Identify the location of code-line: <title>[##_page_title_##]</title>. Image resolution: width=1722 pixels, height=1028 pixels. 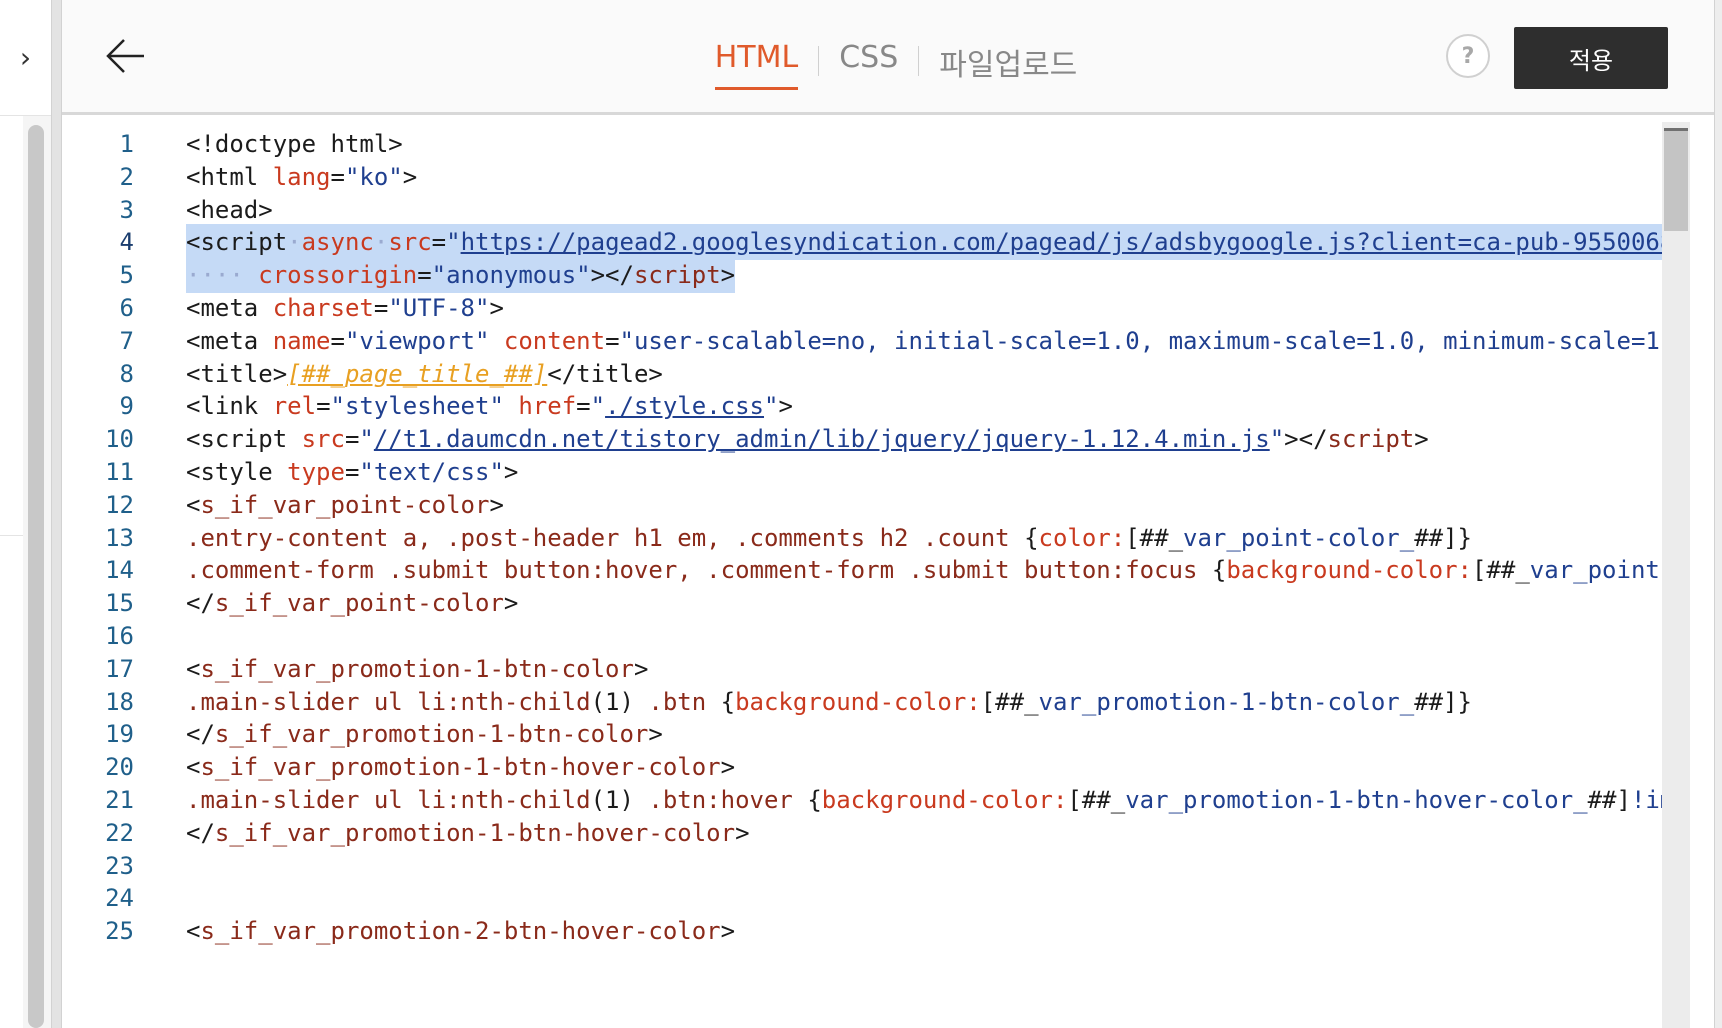
(424, 374).